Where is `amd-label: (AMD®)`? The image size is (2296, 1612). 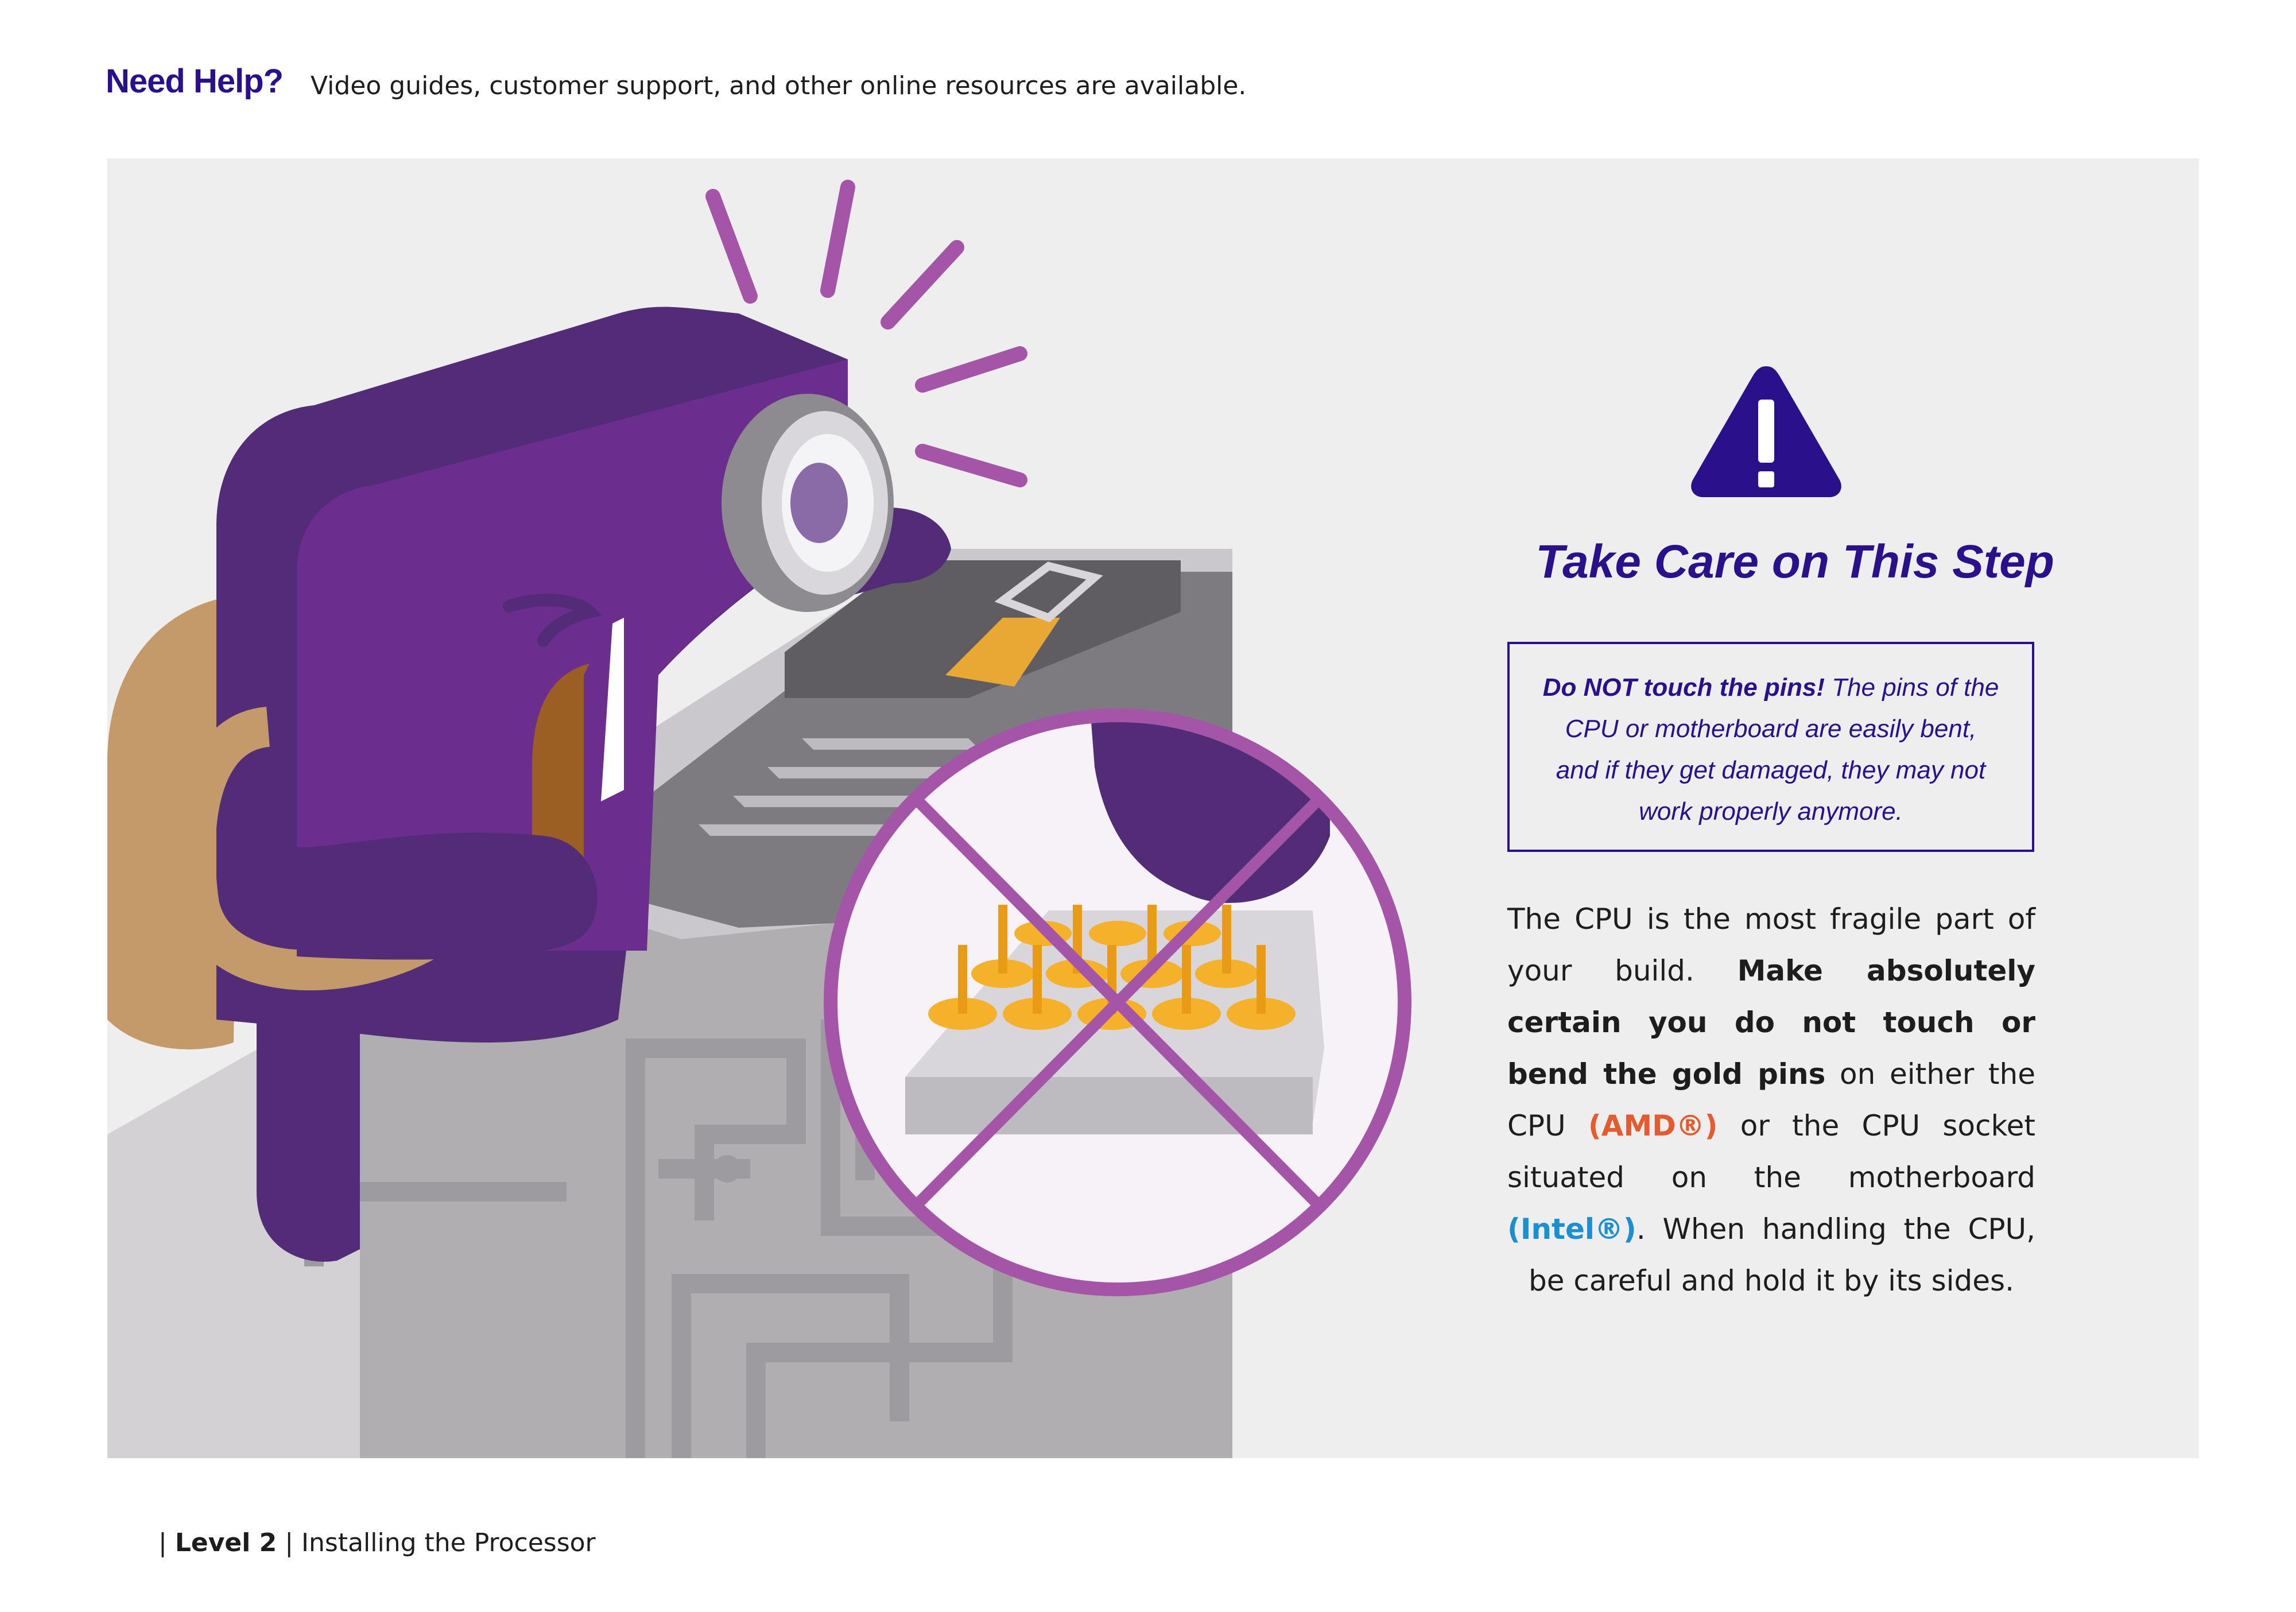
amd-label: (AMD®) is located at coordinates (1653, 1125).